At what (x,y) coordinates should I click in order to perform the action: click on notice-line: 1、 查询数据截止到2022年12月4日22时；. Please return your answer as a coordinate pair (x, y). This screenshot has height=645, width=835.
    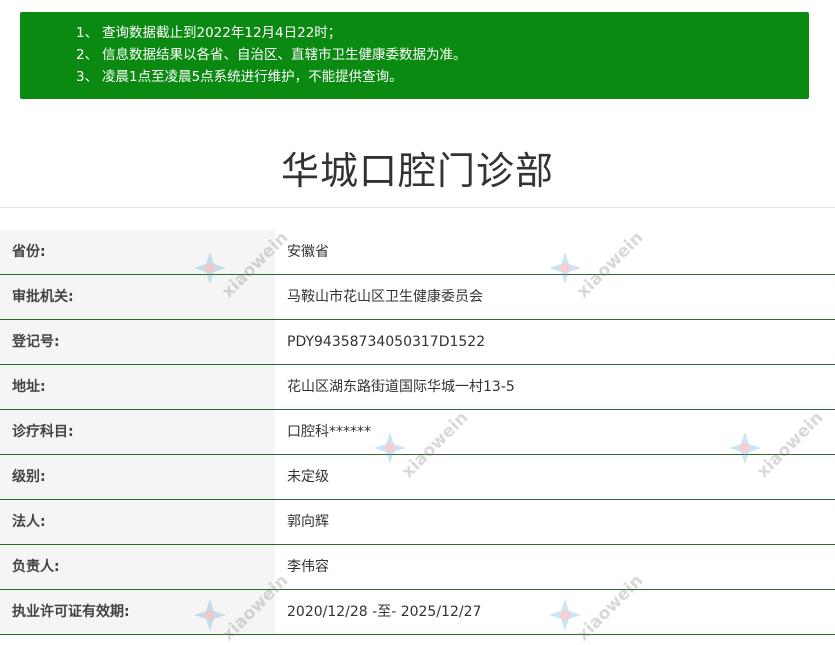
    Looking at the image, I should click on (442, 33).